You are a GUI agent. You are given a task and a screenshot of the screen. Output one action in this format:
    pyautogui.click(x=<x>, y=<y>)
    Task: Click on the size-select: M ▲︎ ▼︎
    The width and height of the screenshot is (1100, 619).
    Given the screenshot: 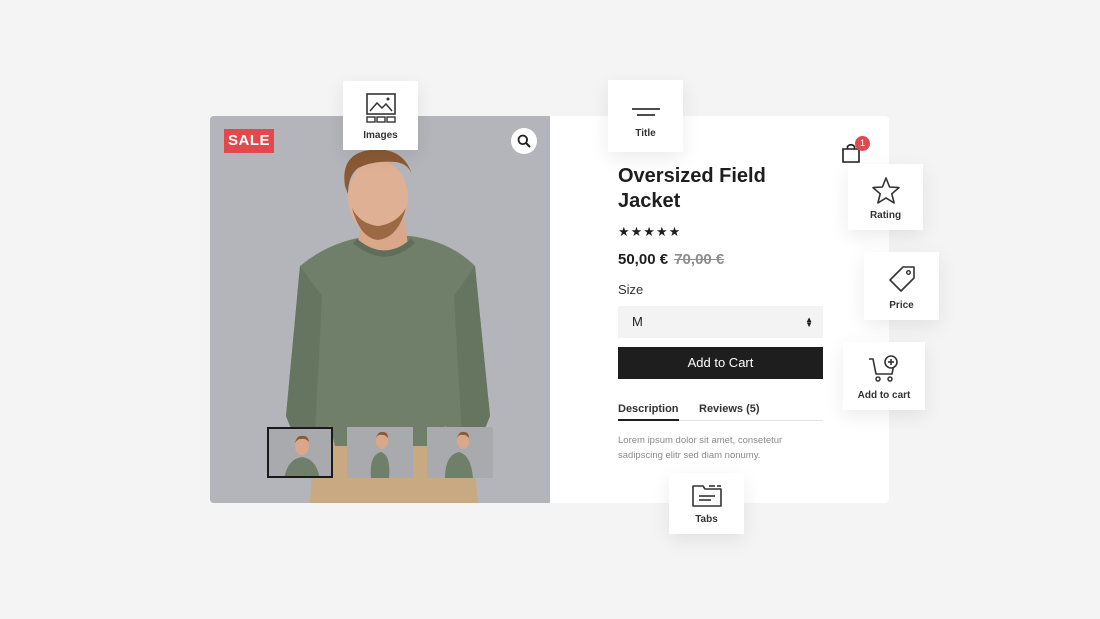 What is the action you would take?
    pyautogui.click(x=720, y=322)
    